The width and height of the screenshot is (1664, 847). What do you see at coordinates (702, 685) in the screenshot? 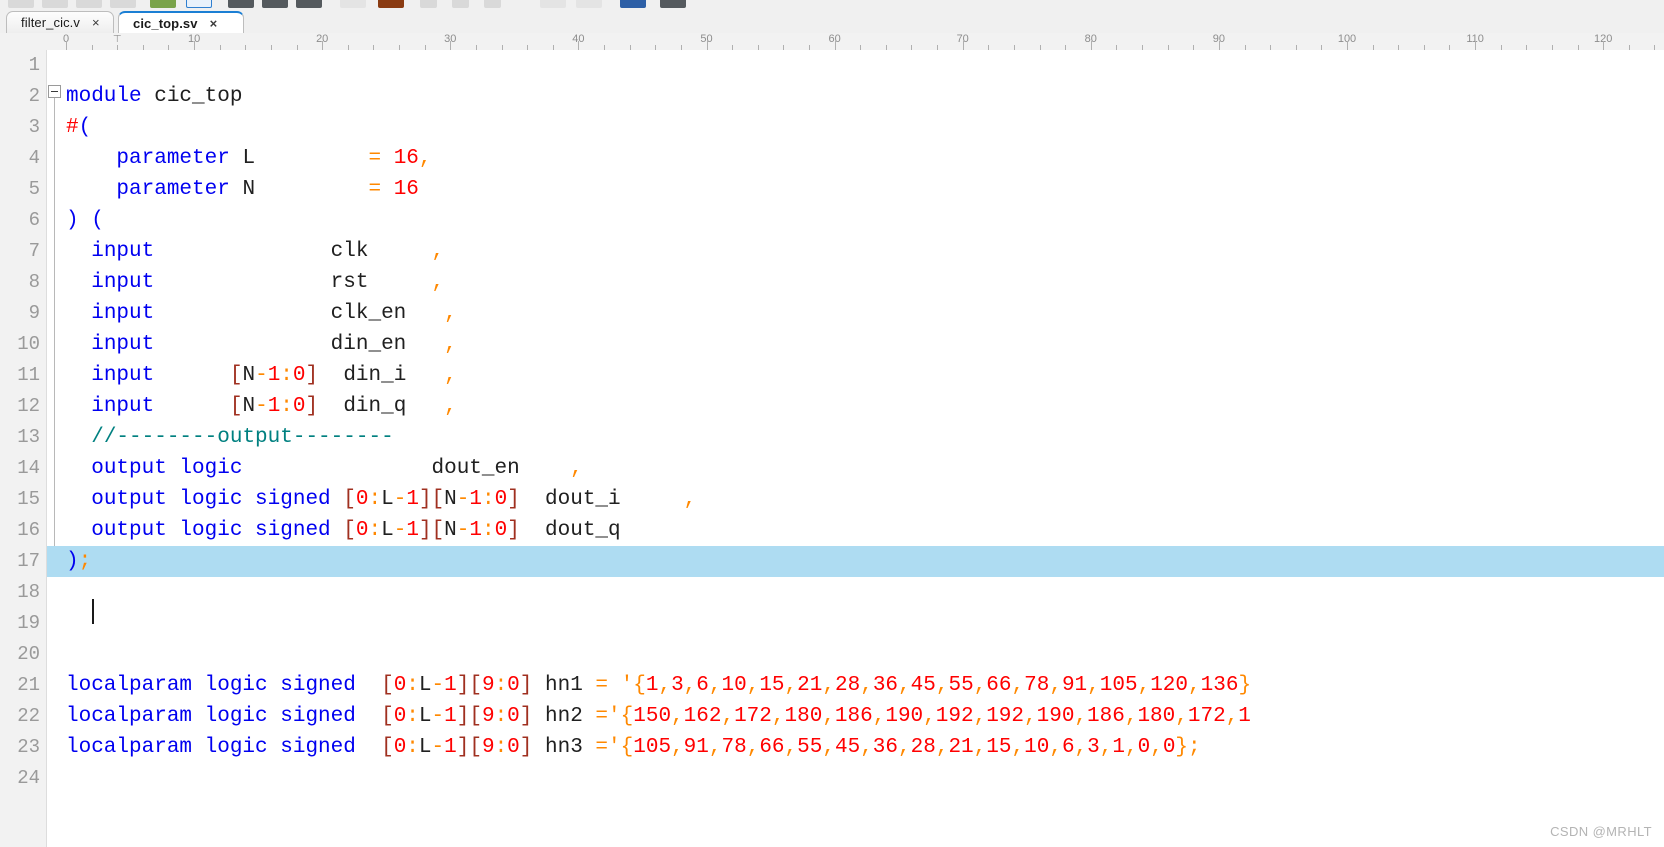
I see `token-num: 6` at bounding box center [702, 685].